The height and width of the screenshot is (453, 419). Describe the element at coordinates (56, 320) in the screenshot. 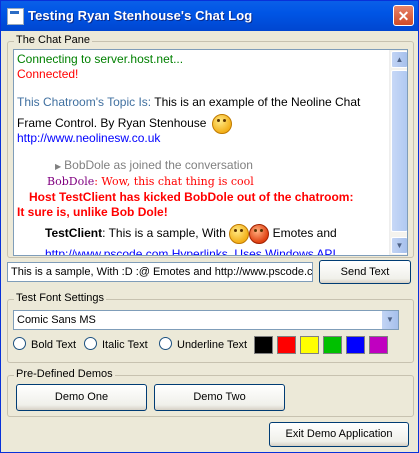

I see `font-select-value: Comic Sans MS` at that location.